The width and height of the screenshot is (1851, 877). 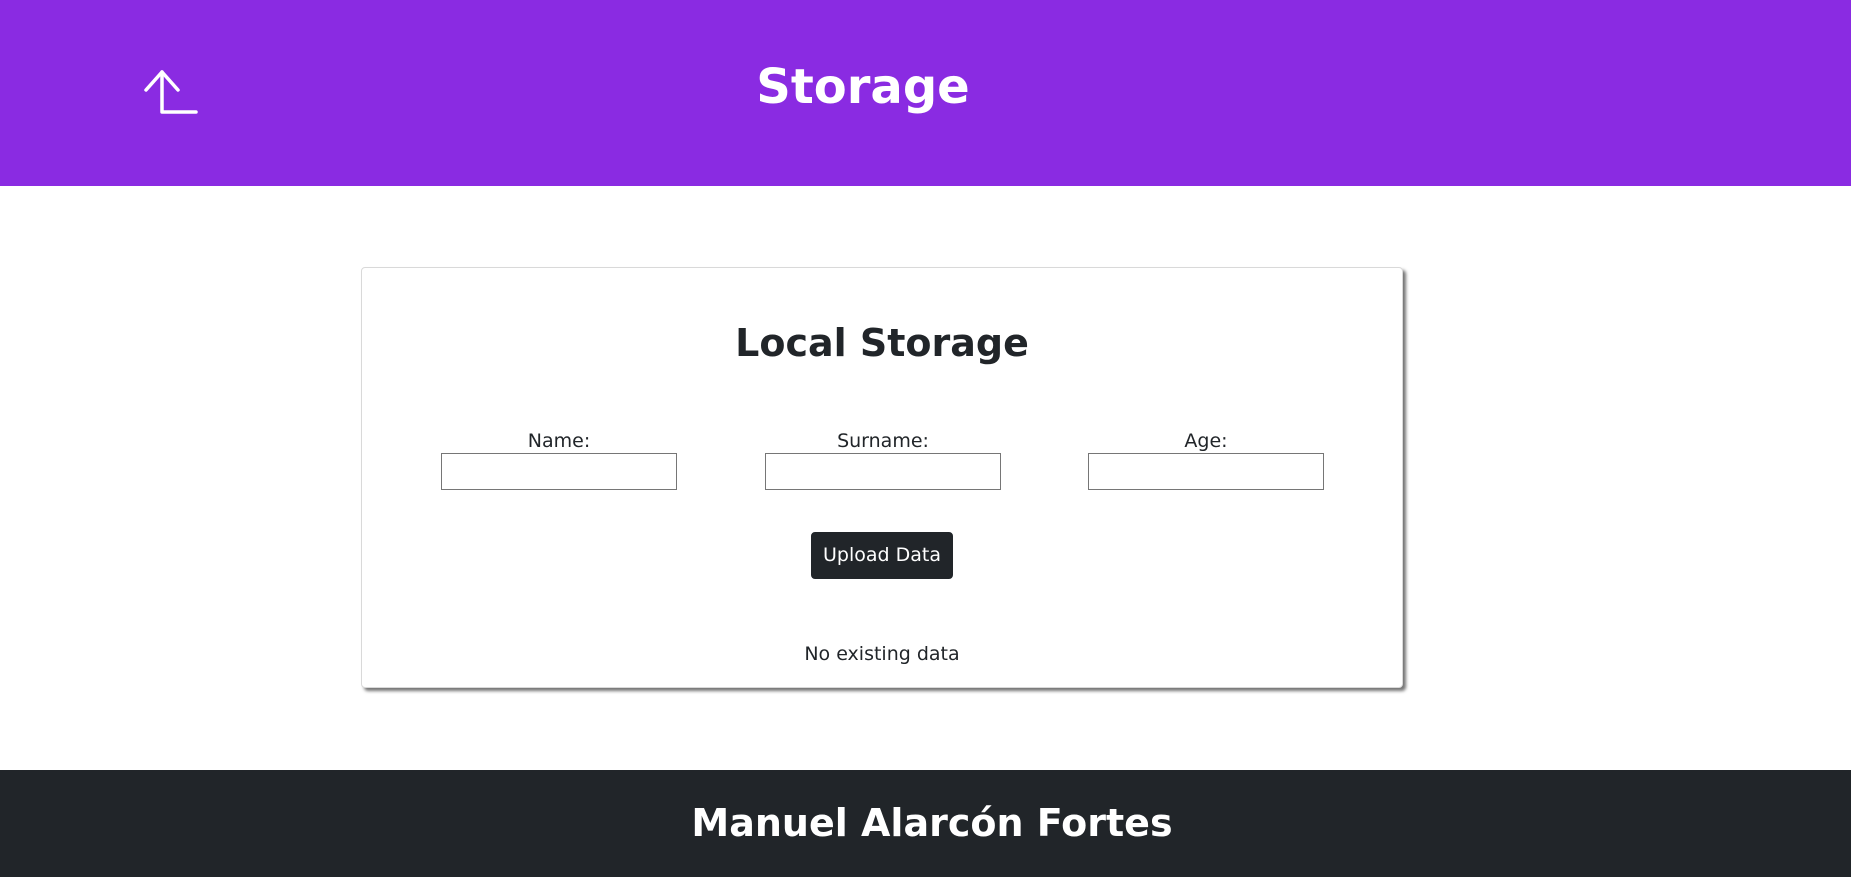 What do you see at coordinates (559, 471) in the screenshot?
I see `name-input` at bounding box center [559, 471].